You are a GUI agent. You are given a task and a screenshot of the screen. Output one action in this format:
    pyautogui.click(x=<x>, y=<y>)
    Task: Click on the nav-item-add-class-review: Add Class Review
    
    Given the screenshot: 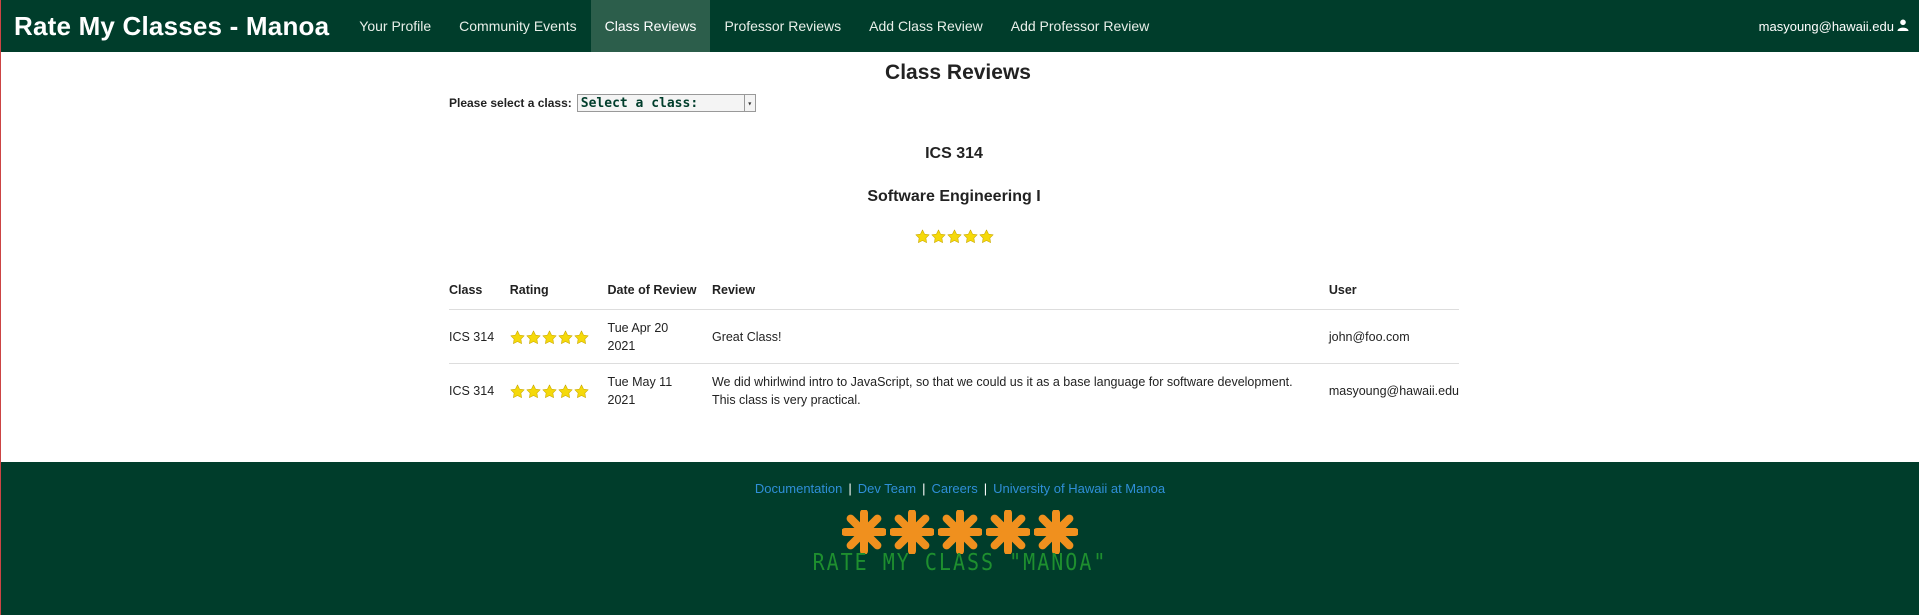 What is the action you would take?
    pyautogui.click(x=926, y=26)
    